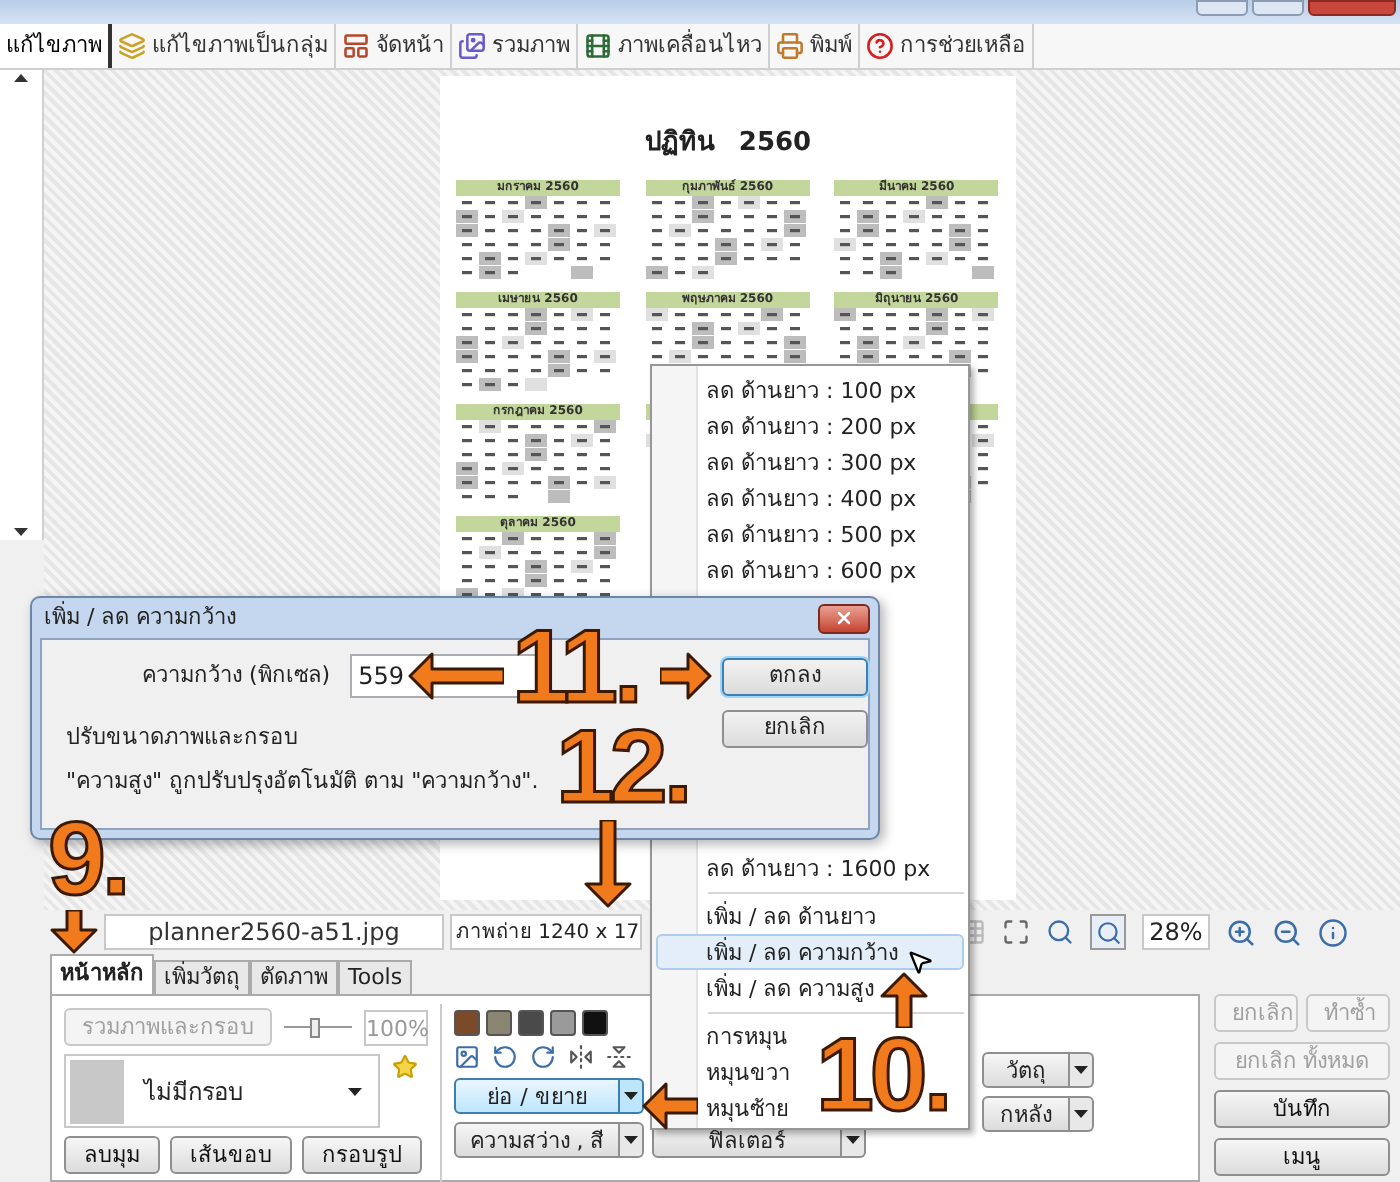 The image size is (1400, 1182). I want to click on menu-item: หมุนซ้าย, so click(745, 1108).